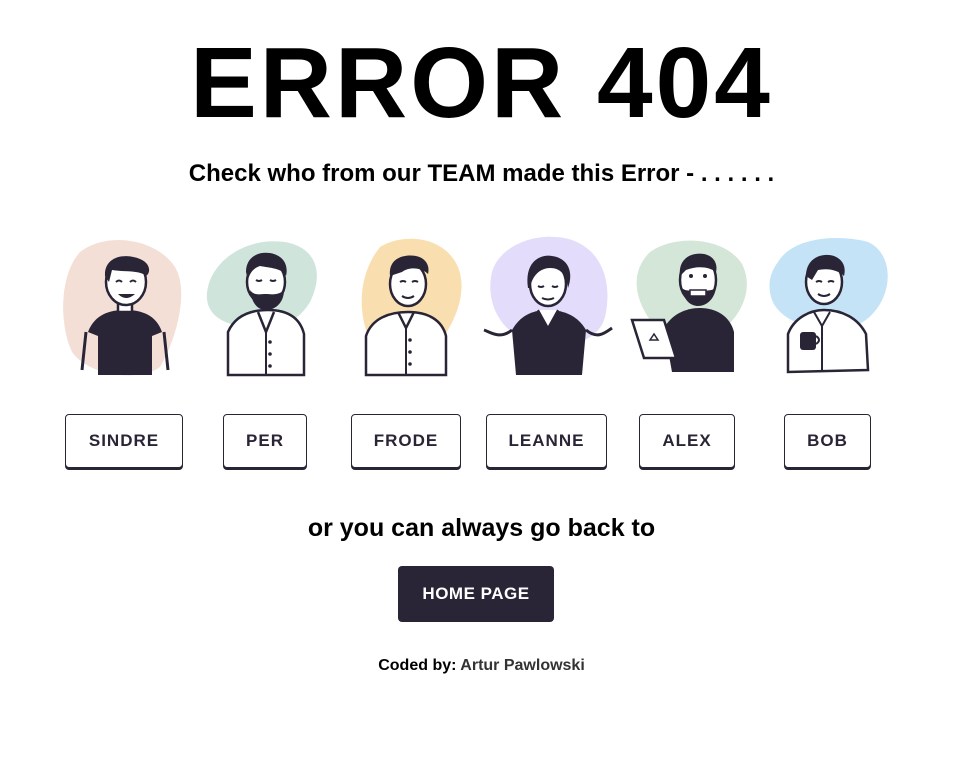 This screenshot has height=764, width=963. I want to click on team-button-leanne: LEANNE, so click(546, 441).